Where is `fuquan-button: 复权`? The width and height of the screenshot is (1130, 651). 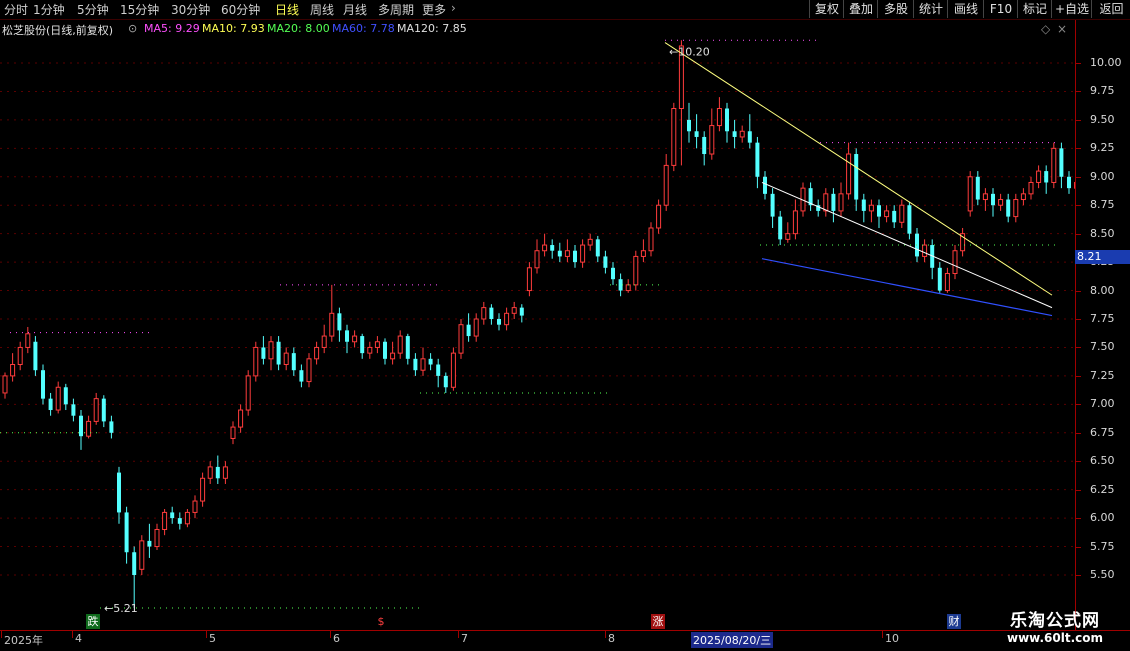
fuquan-button: 复权 is located at coordinates (826, 9).